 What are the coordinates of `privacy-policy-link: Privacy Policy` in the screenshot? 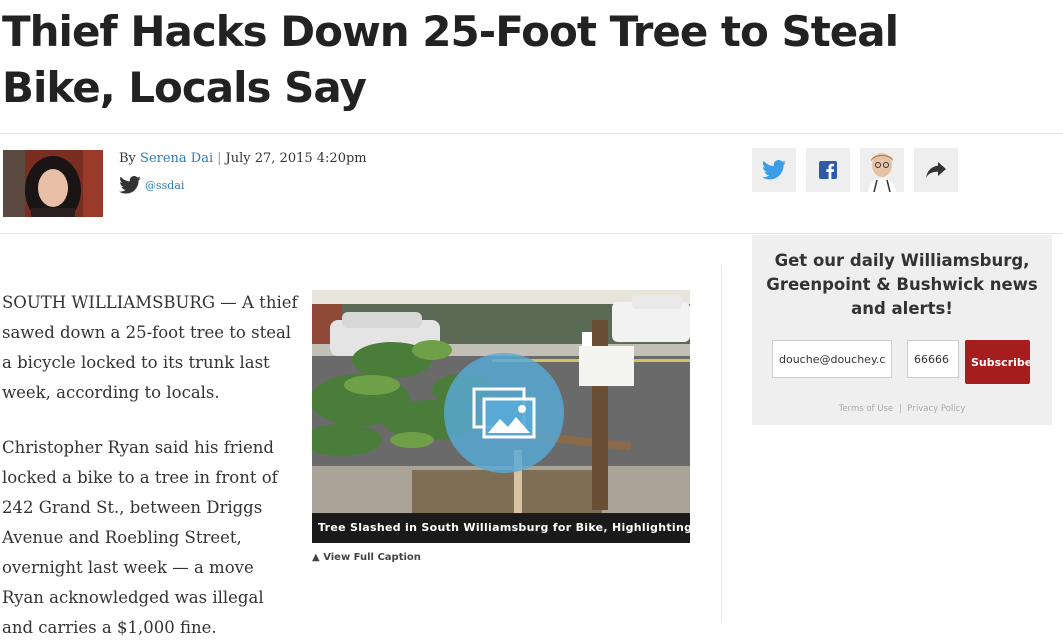 It's located at (936, 409).